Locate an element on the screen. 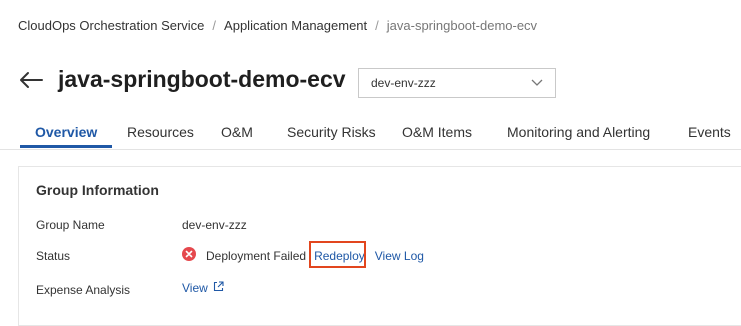 Image resolution: width=741 pixels, height=326 pixels. tab-om: O&M is located at coordinates (237, 132).